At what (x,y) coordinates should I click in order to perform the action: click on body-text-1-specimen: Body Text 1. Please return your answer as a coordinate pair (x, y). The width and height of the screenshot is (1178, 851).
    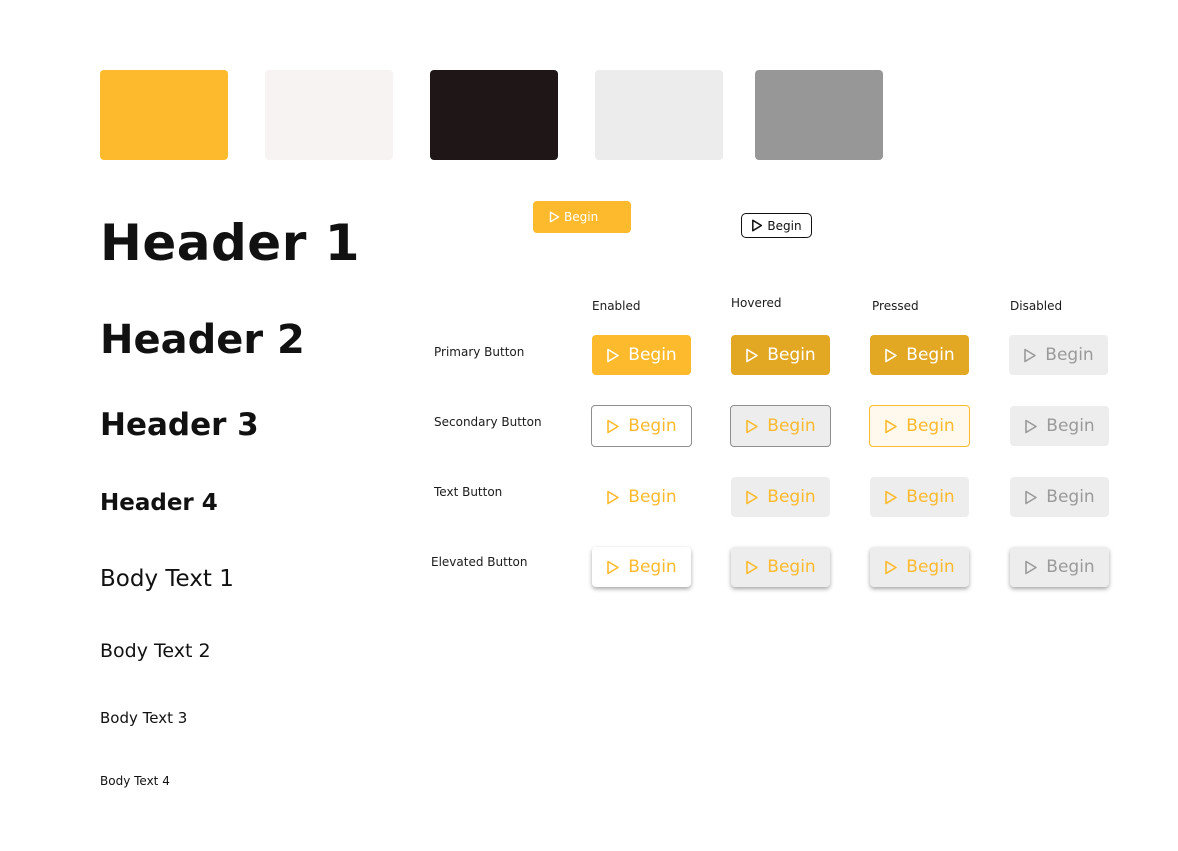
    Looking at the image, I should click on (167, 579).